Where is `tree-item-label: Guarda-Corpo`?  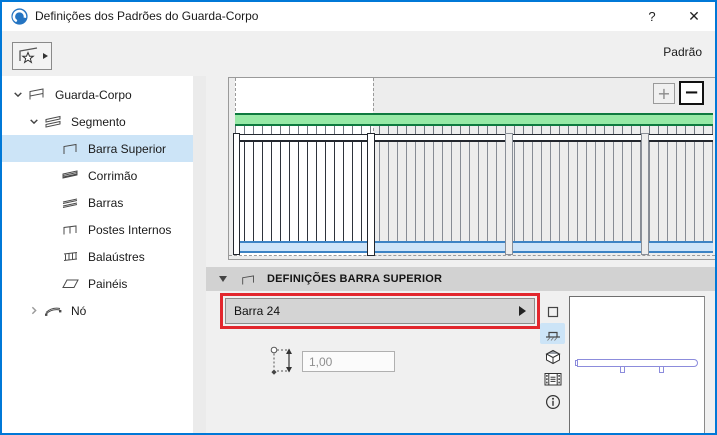 tree-item-label: Guarda-Corpo is located at coordinates (93, 94).